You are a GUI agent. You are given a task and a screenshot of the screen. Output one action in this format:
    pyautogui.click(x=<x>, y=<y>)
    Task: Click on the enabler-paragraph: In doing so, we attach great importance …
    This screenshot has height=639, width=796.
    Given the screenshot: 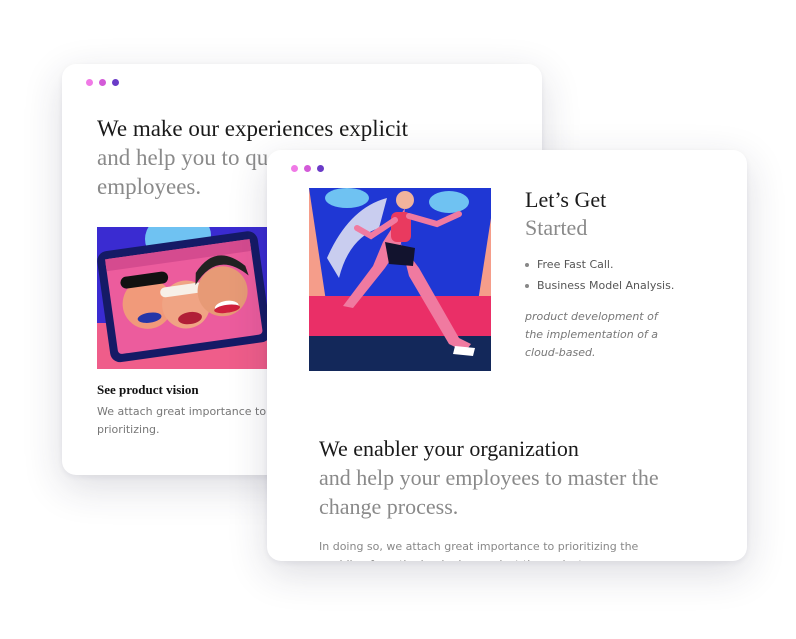 What is the action you would take?
    pyautogui.click(x=479, y=550)
    